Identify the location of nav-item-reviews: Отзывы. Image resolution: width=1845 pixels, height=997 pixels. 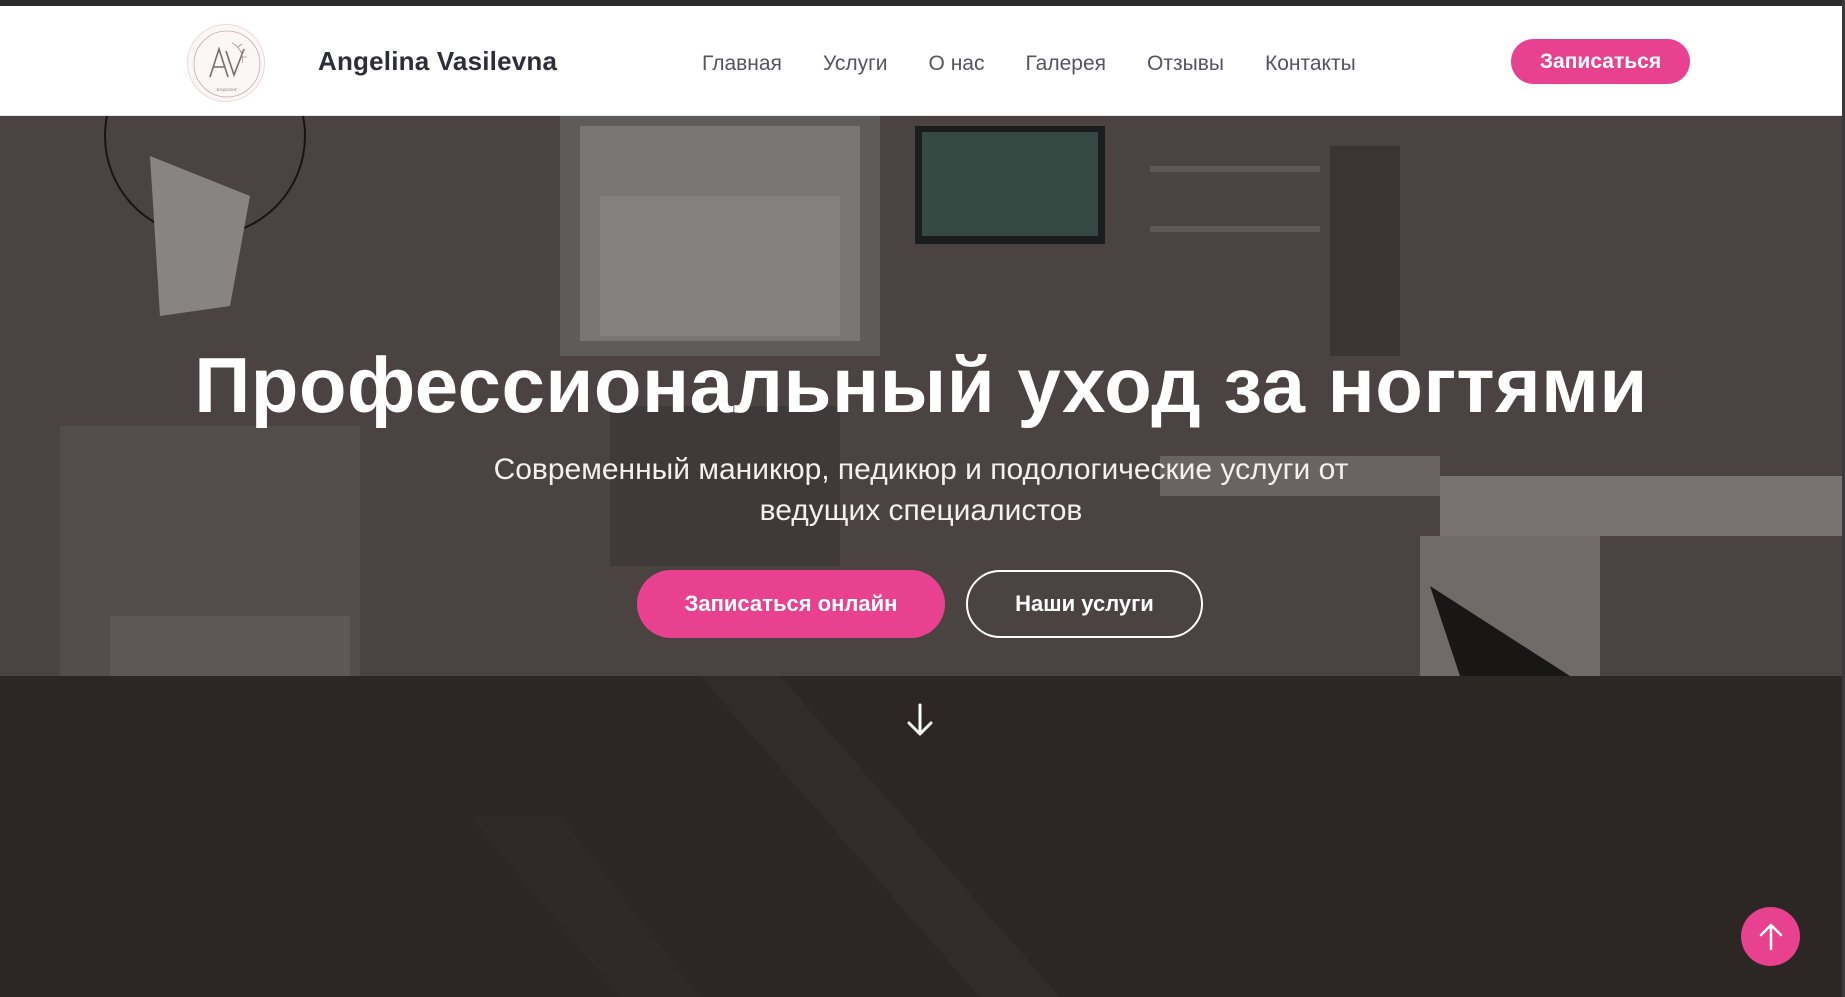
(1185, 64).